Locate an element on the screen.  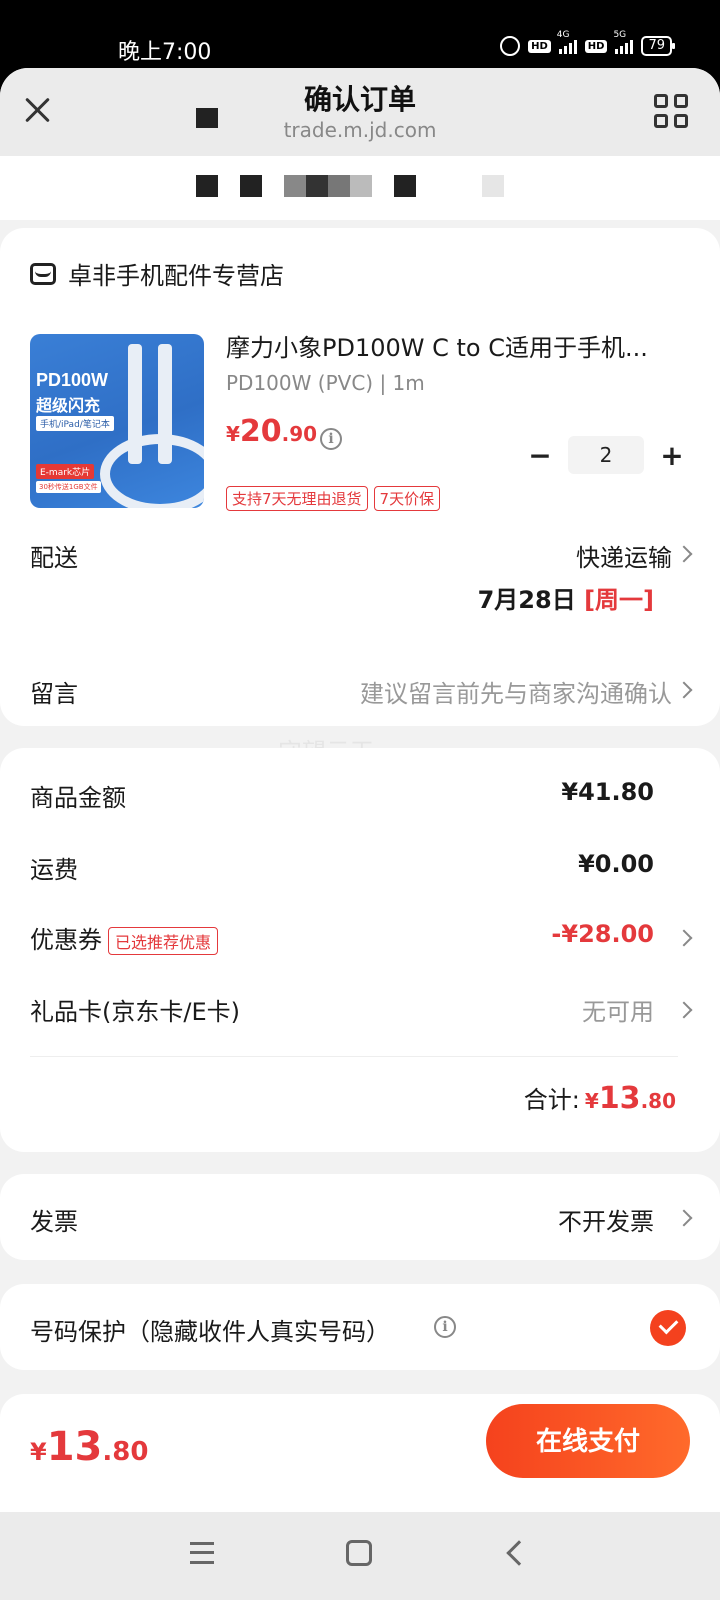
decrease-button: − is located at coordinates (540, 455).